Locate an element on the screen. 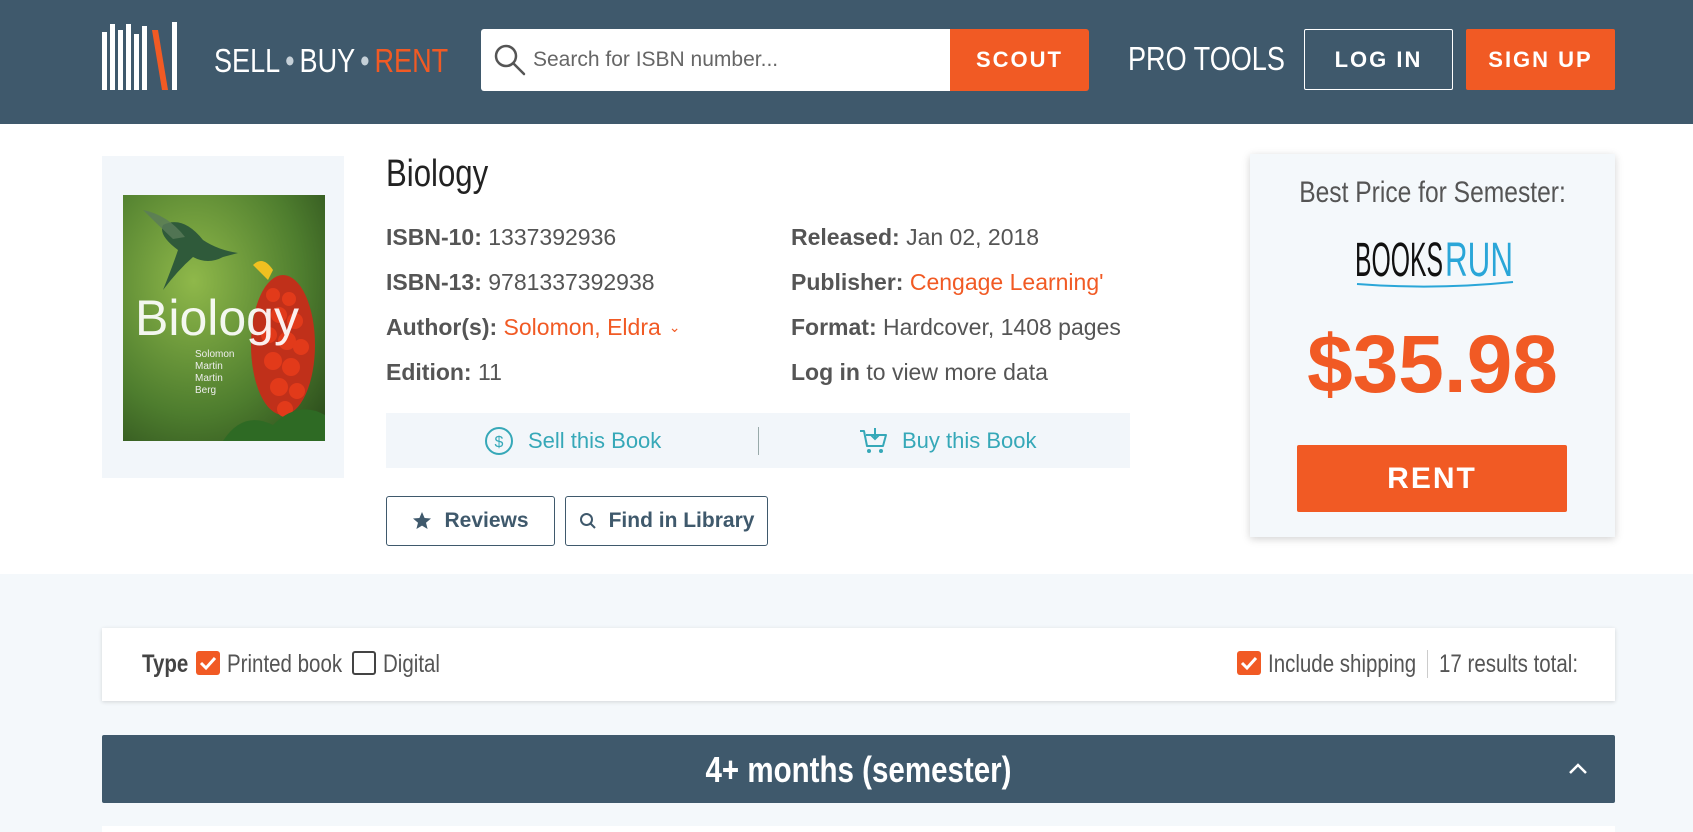 The image size is (1693, 832). author-link: Solomon, Eldra is located at coordinates (582, 327).